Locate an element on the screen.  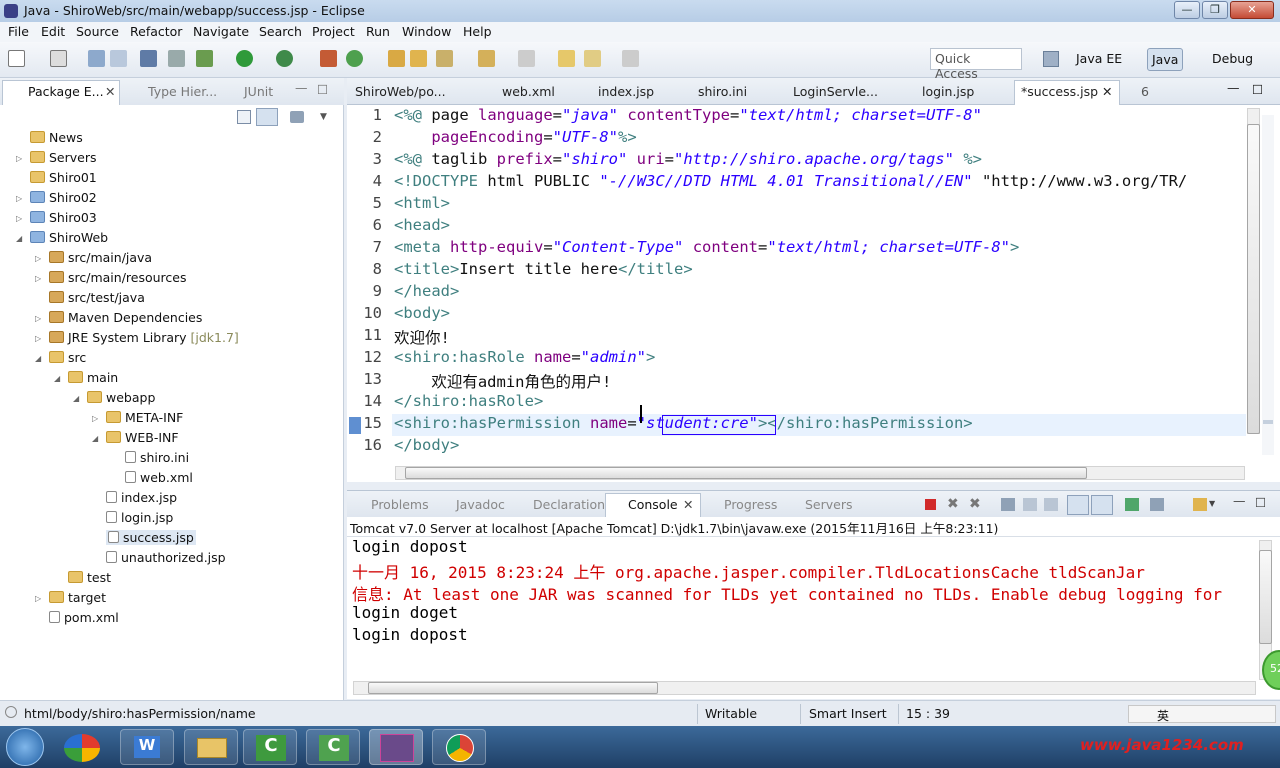
tree-item: webapp is located at coordinates (121, 397).